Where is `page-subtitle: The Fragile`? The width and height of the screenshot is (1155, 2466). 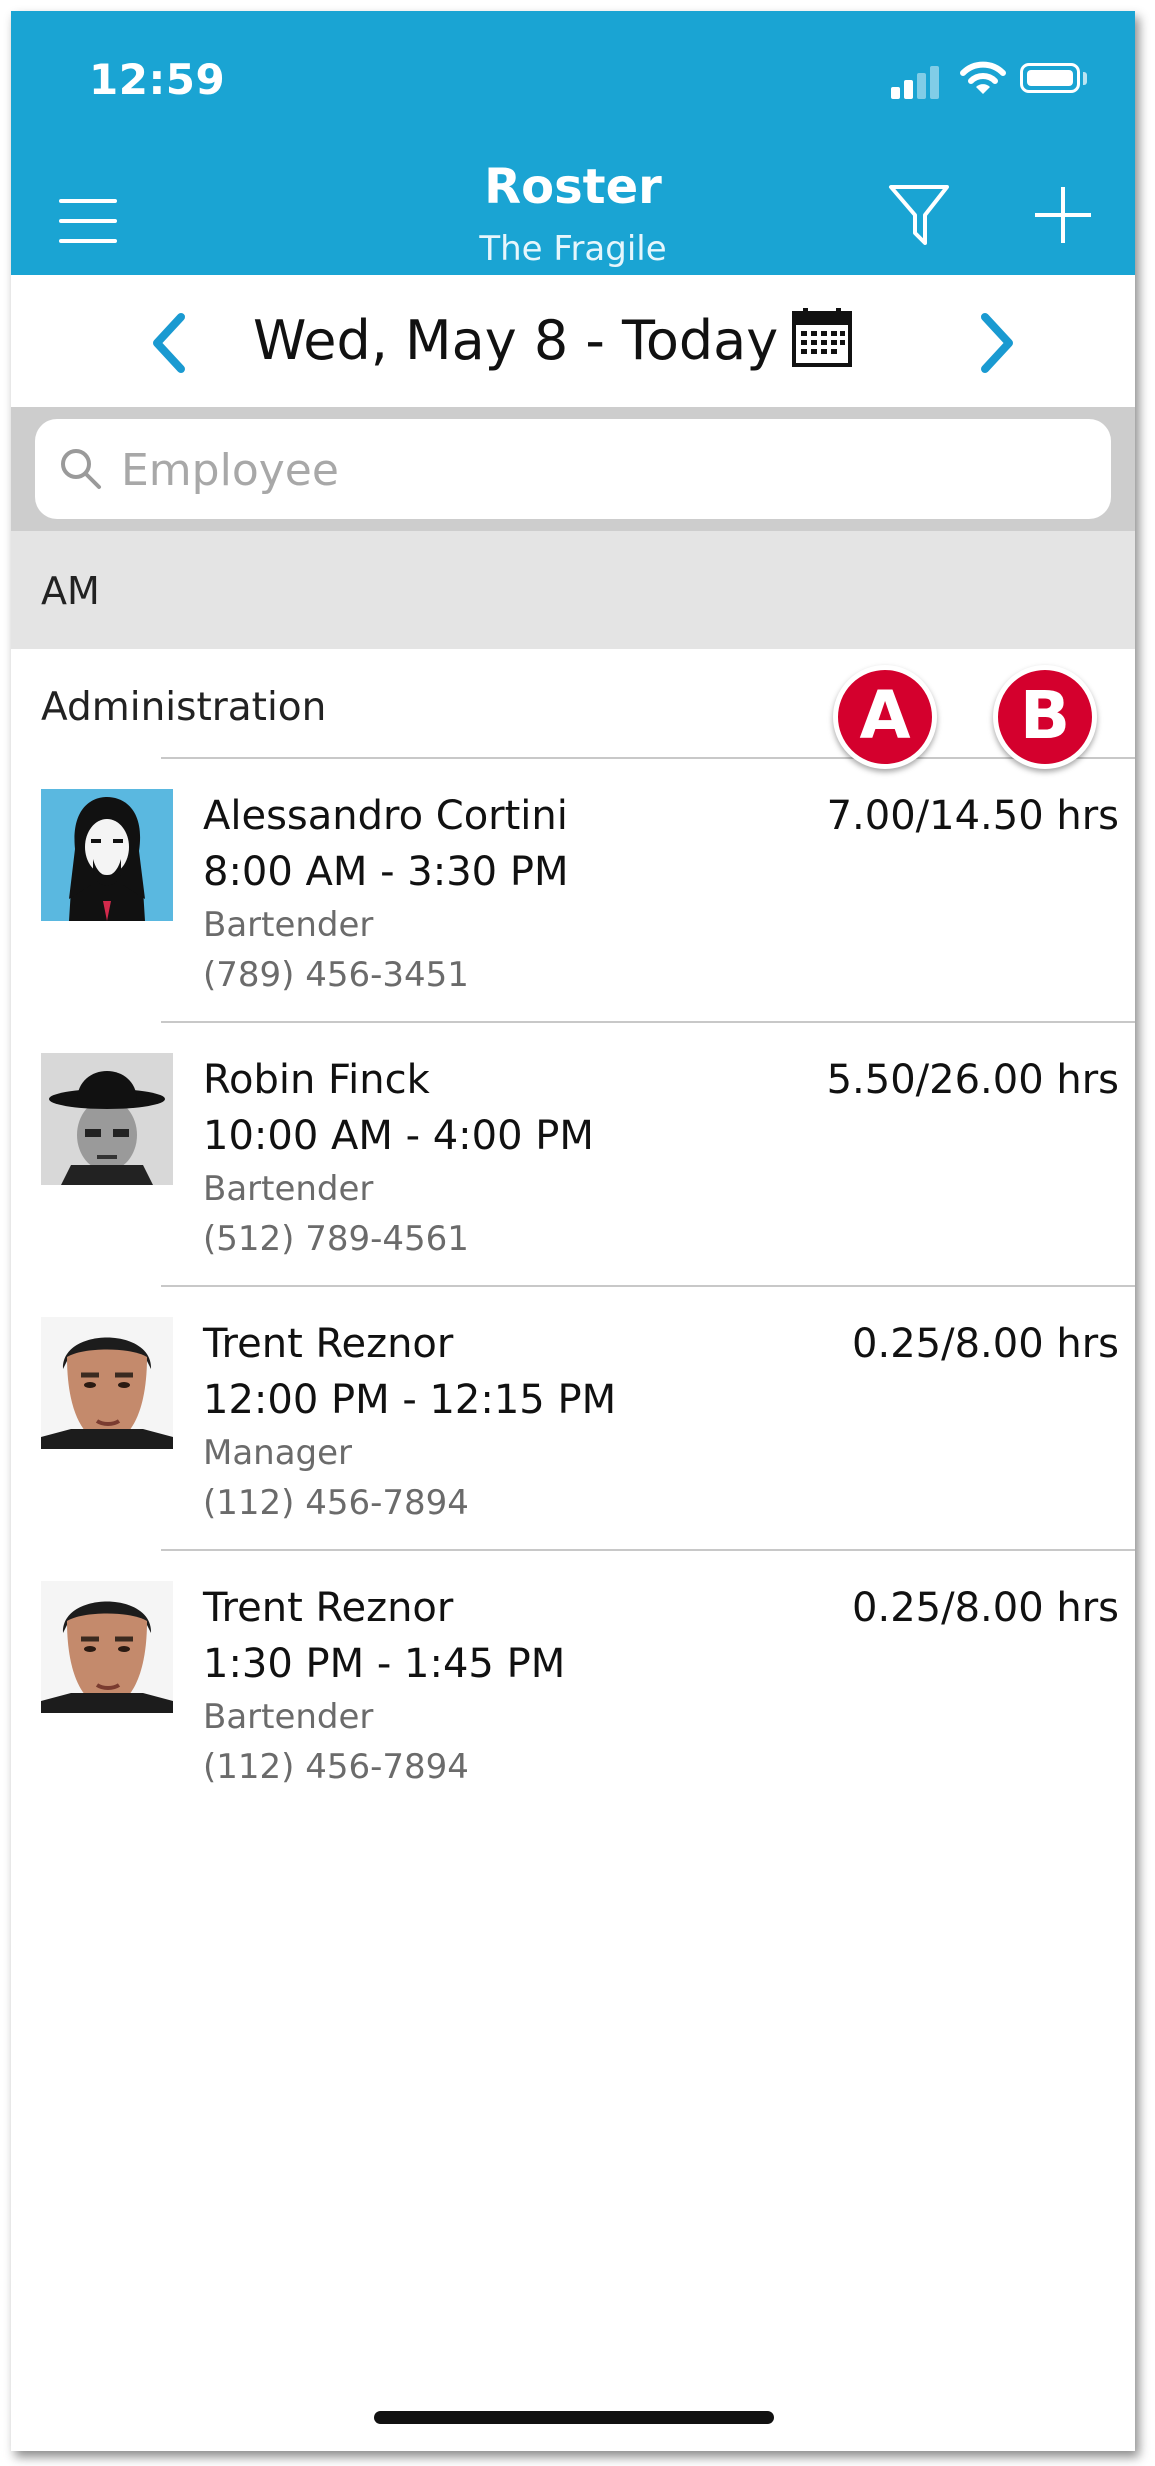 page-subtitle: The Fragile is located at coordinates (573, 249).